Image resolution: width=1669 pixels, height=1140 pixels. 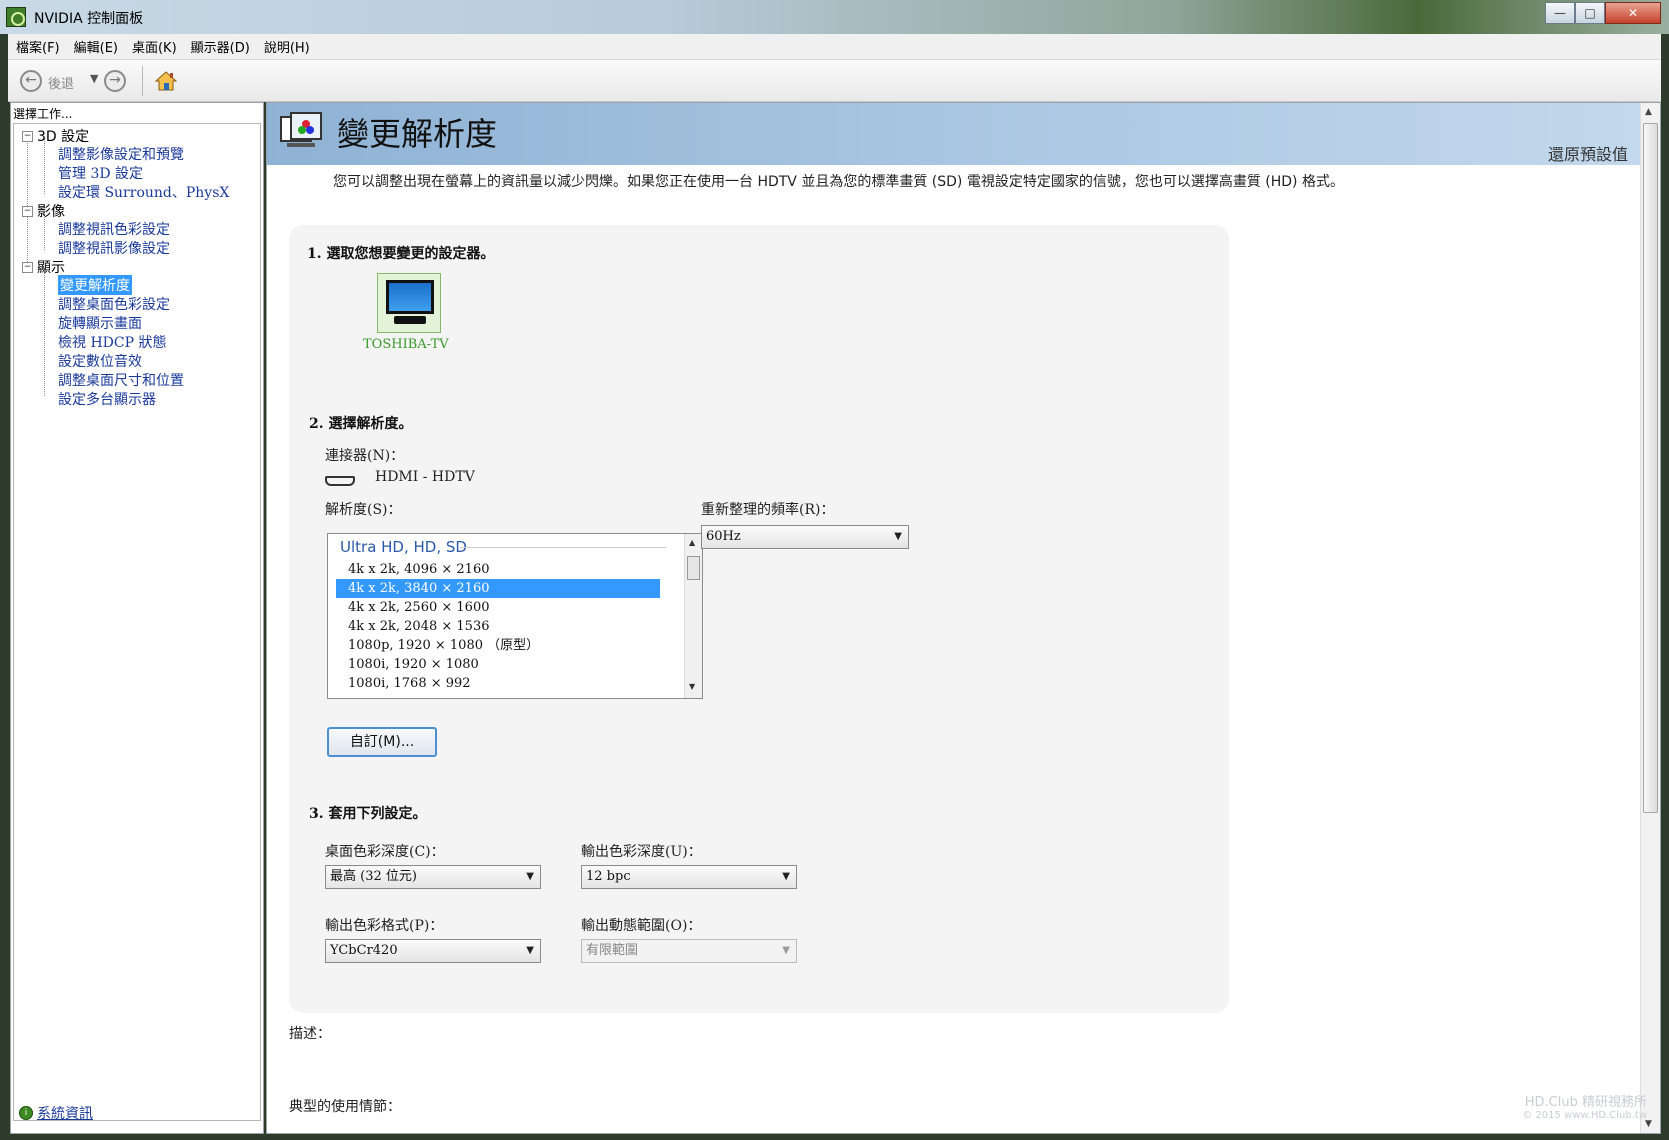 I want to click on watermark-title: HD.Club 精研視務所, so click(x=1585, y=1102).